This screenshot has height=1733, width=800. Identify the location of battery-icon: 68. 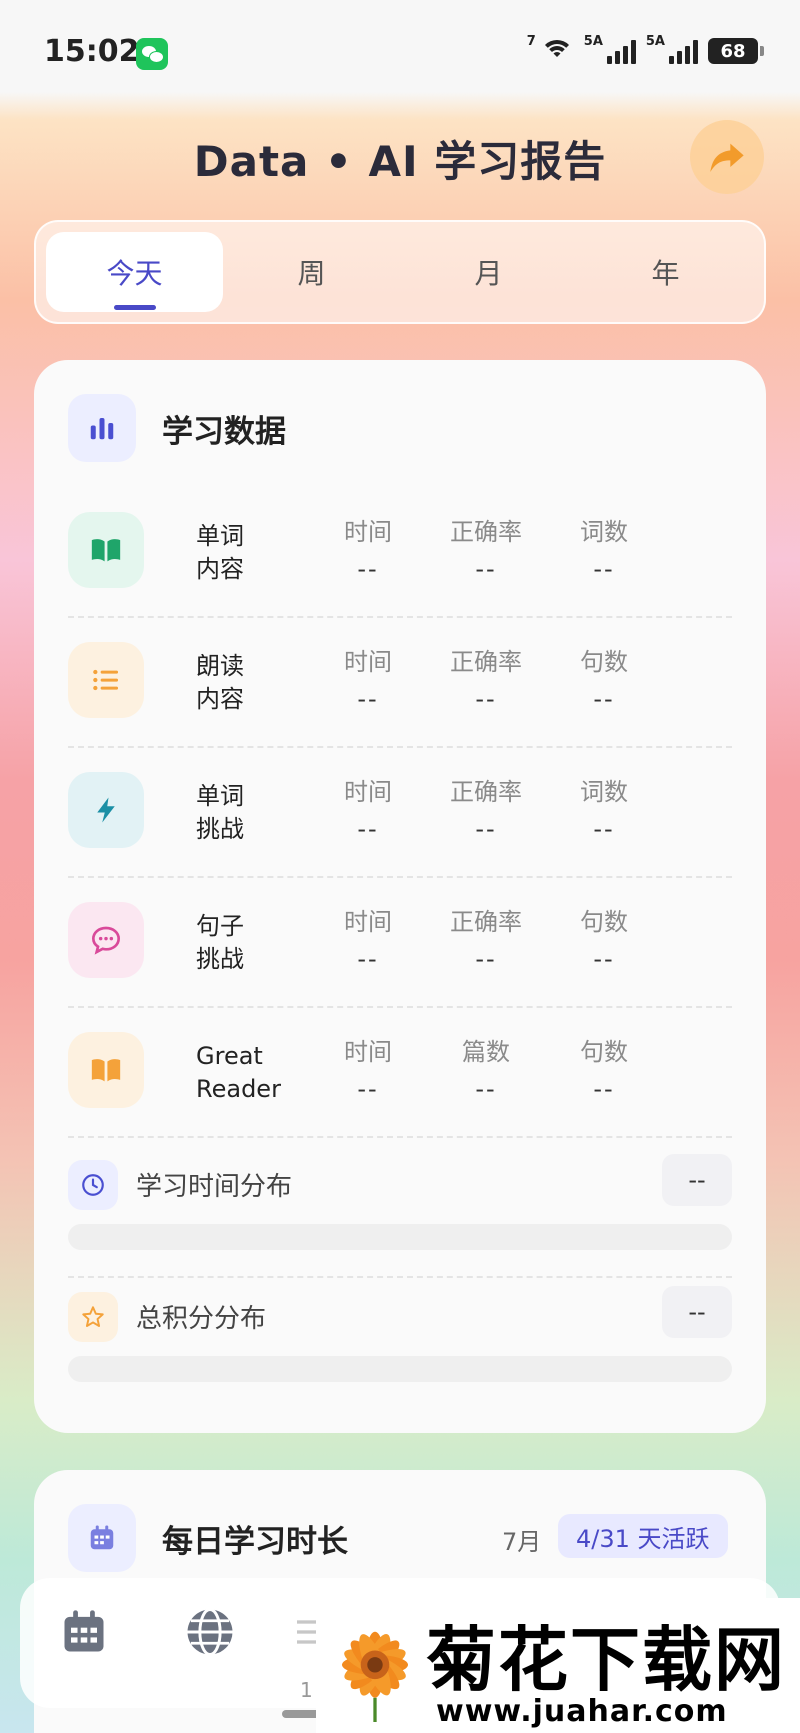
(736, 51).